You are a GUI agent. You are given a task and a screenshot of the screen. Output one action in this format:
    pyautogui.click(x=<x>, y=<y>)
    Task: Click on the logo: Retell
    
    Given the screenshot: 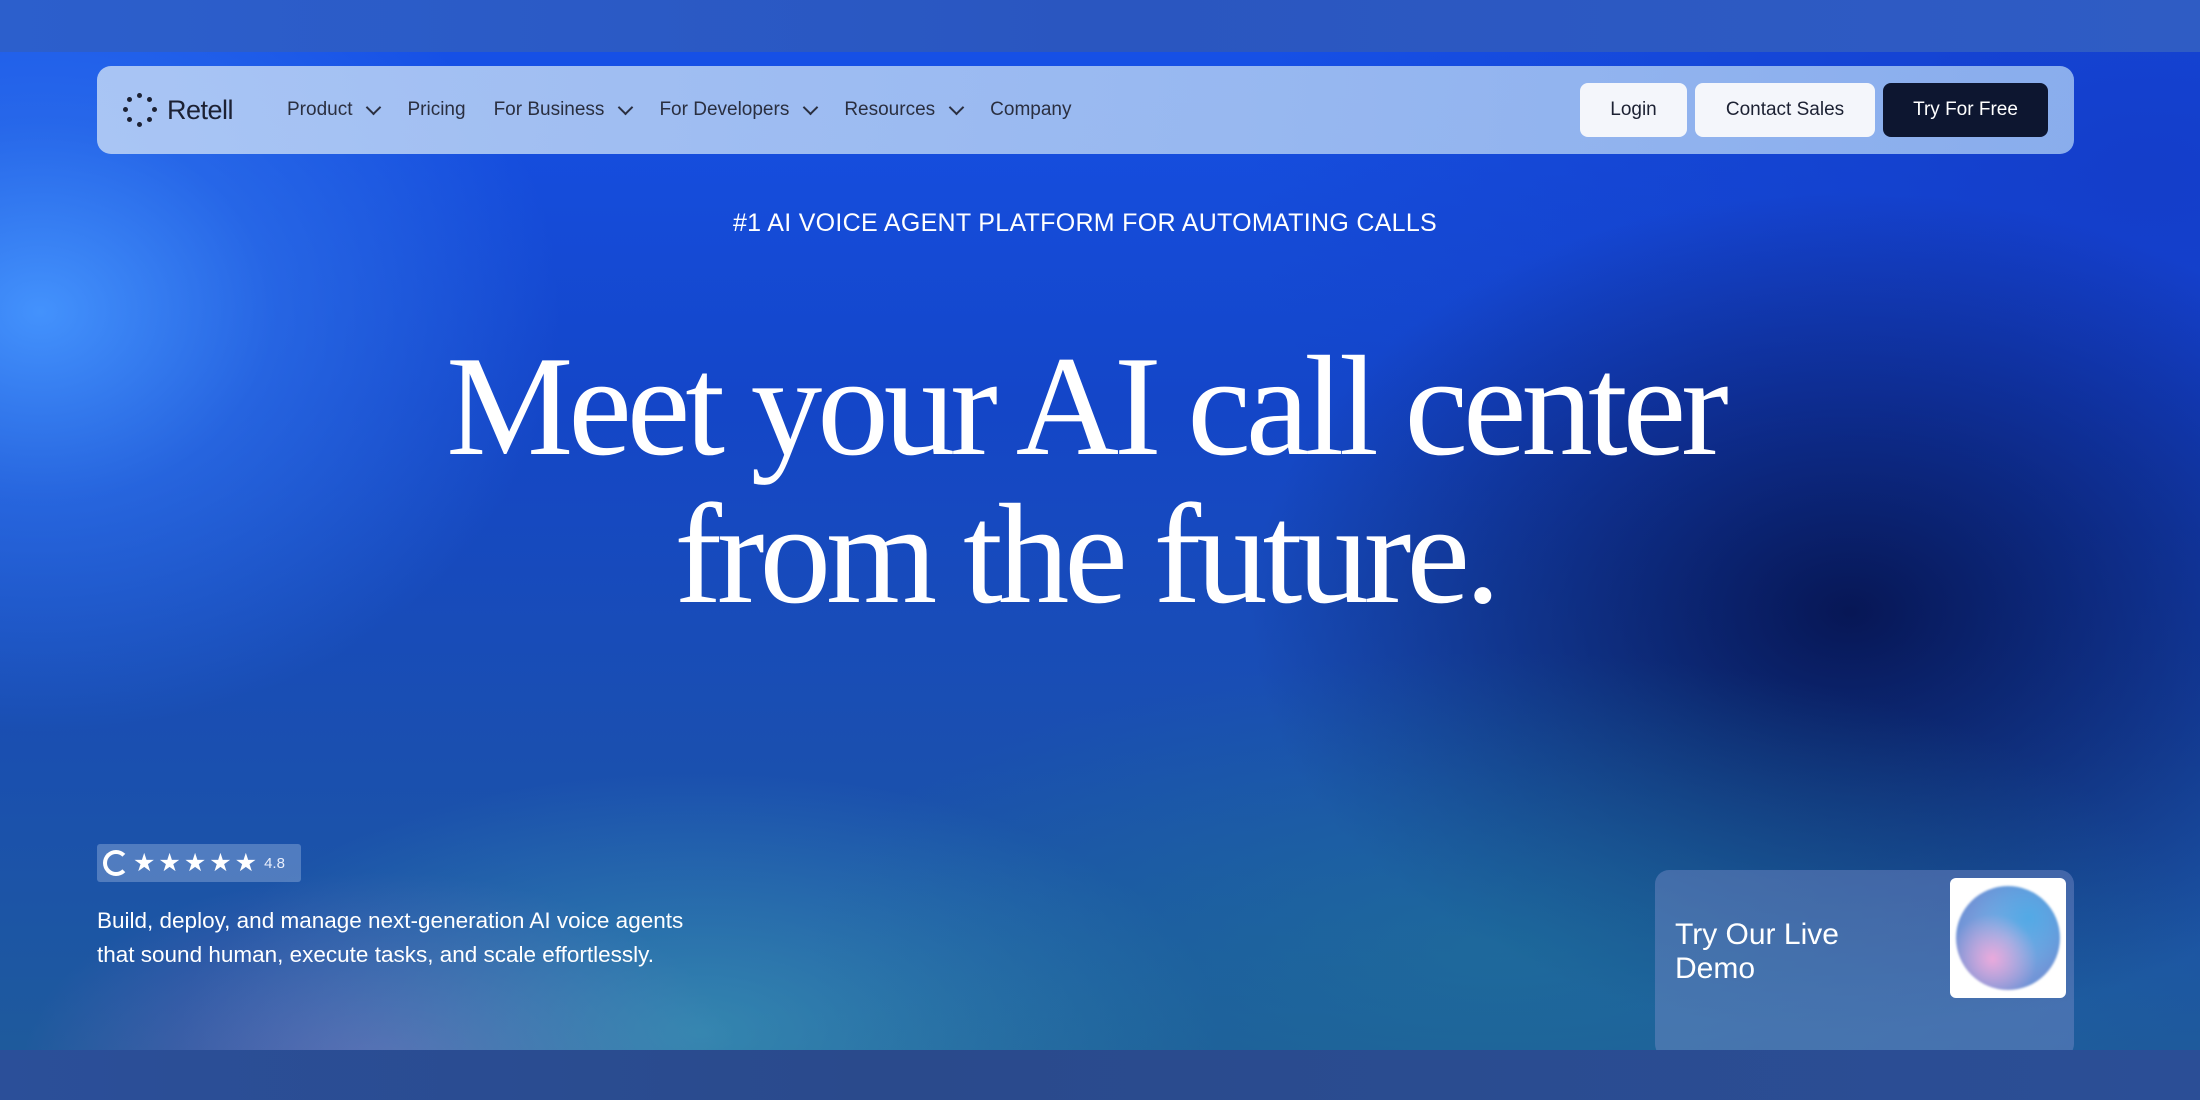 What is the action you would take?
    pyautogui.click(x=178, y=110)
    